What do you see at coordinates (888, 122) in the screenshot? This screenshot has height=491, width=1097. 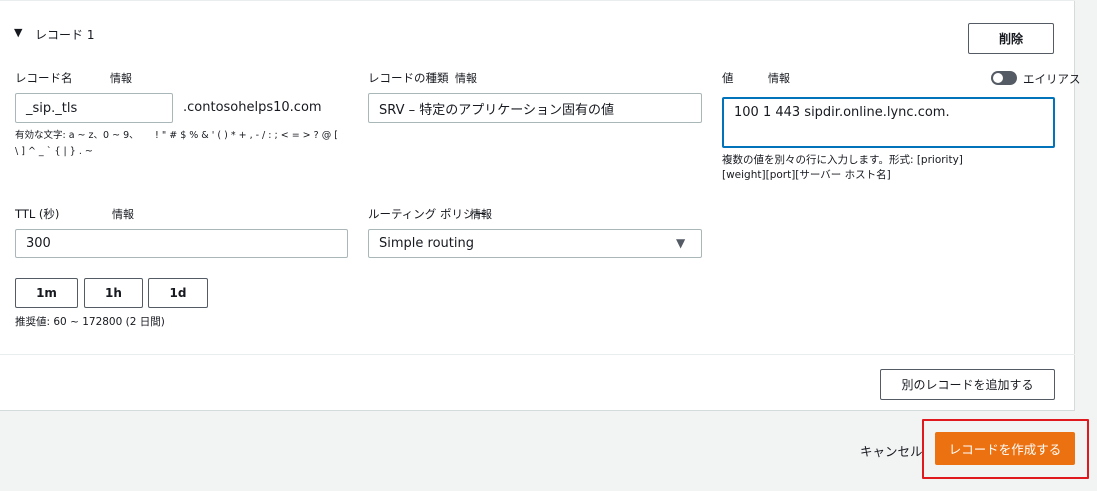 I see `value-textarea: 100 1 443 sipdir.online.lync.com.` at bounding box center [888, 122].